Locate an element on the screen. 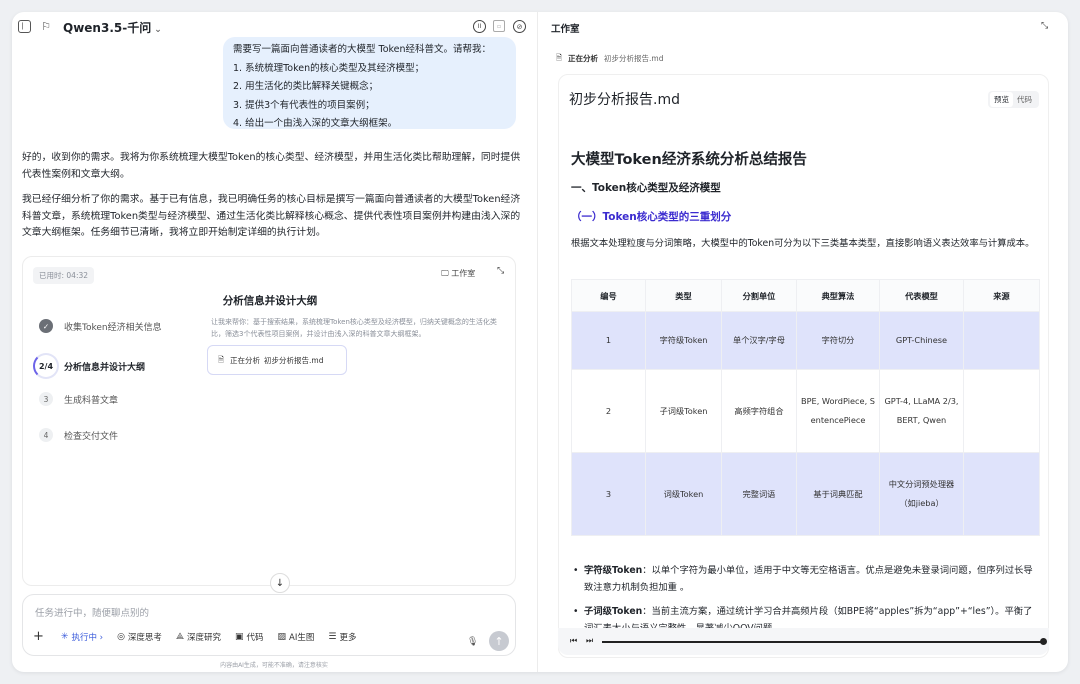 Image resolution: width=1080 pixels, height=684 pixels. timer-icon: II is located at coordinates (479, 26).